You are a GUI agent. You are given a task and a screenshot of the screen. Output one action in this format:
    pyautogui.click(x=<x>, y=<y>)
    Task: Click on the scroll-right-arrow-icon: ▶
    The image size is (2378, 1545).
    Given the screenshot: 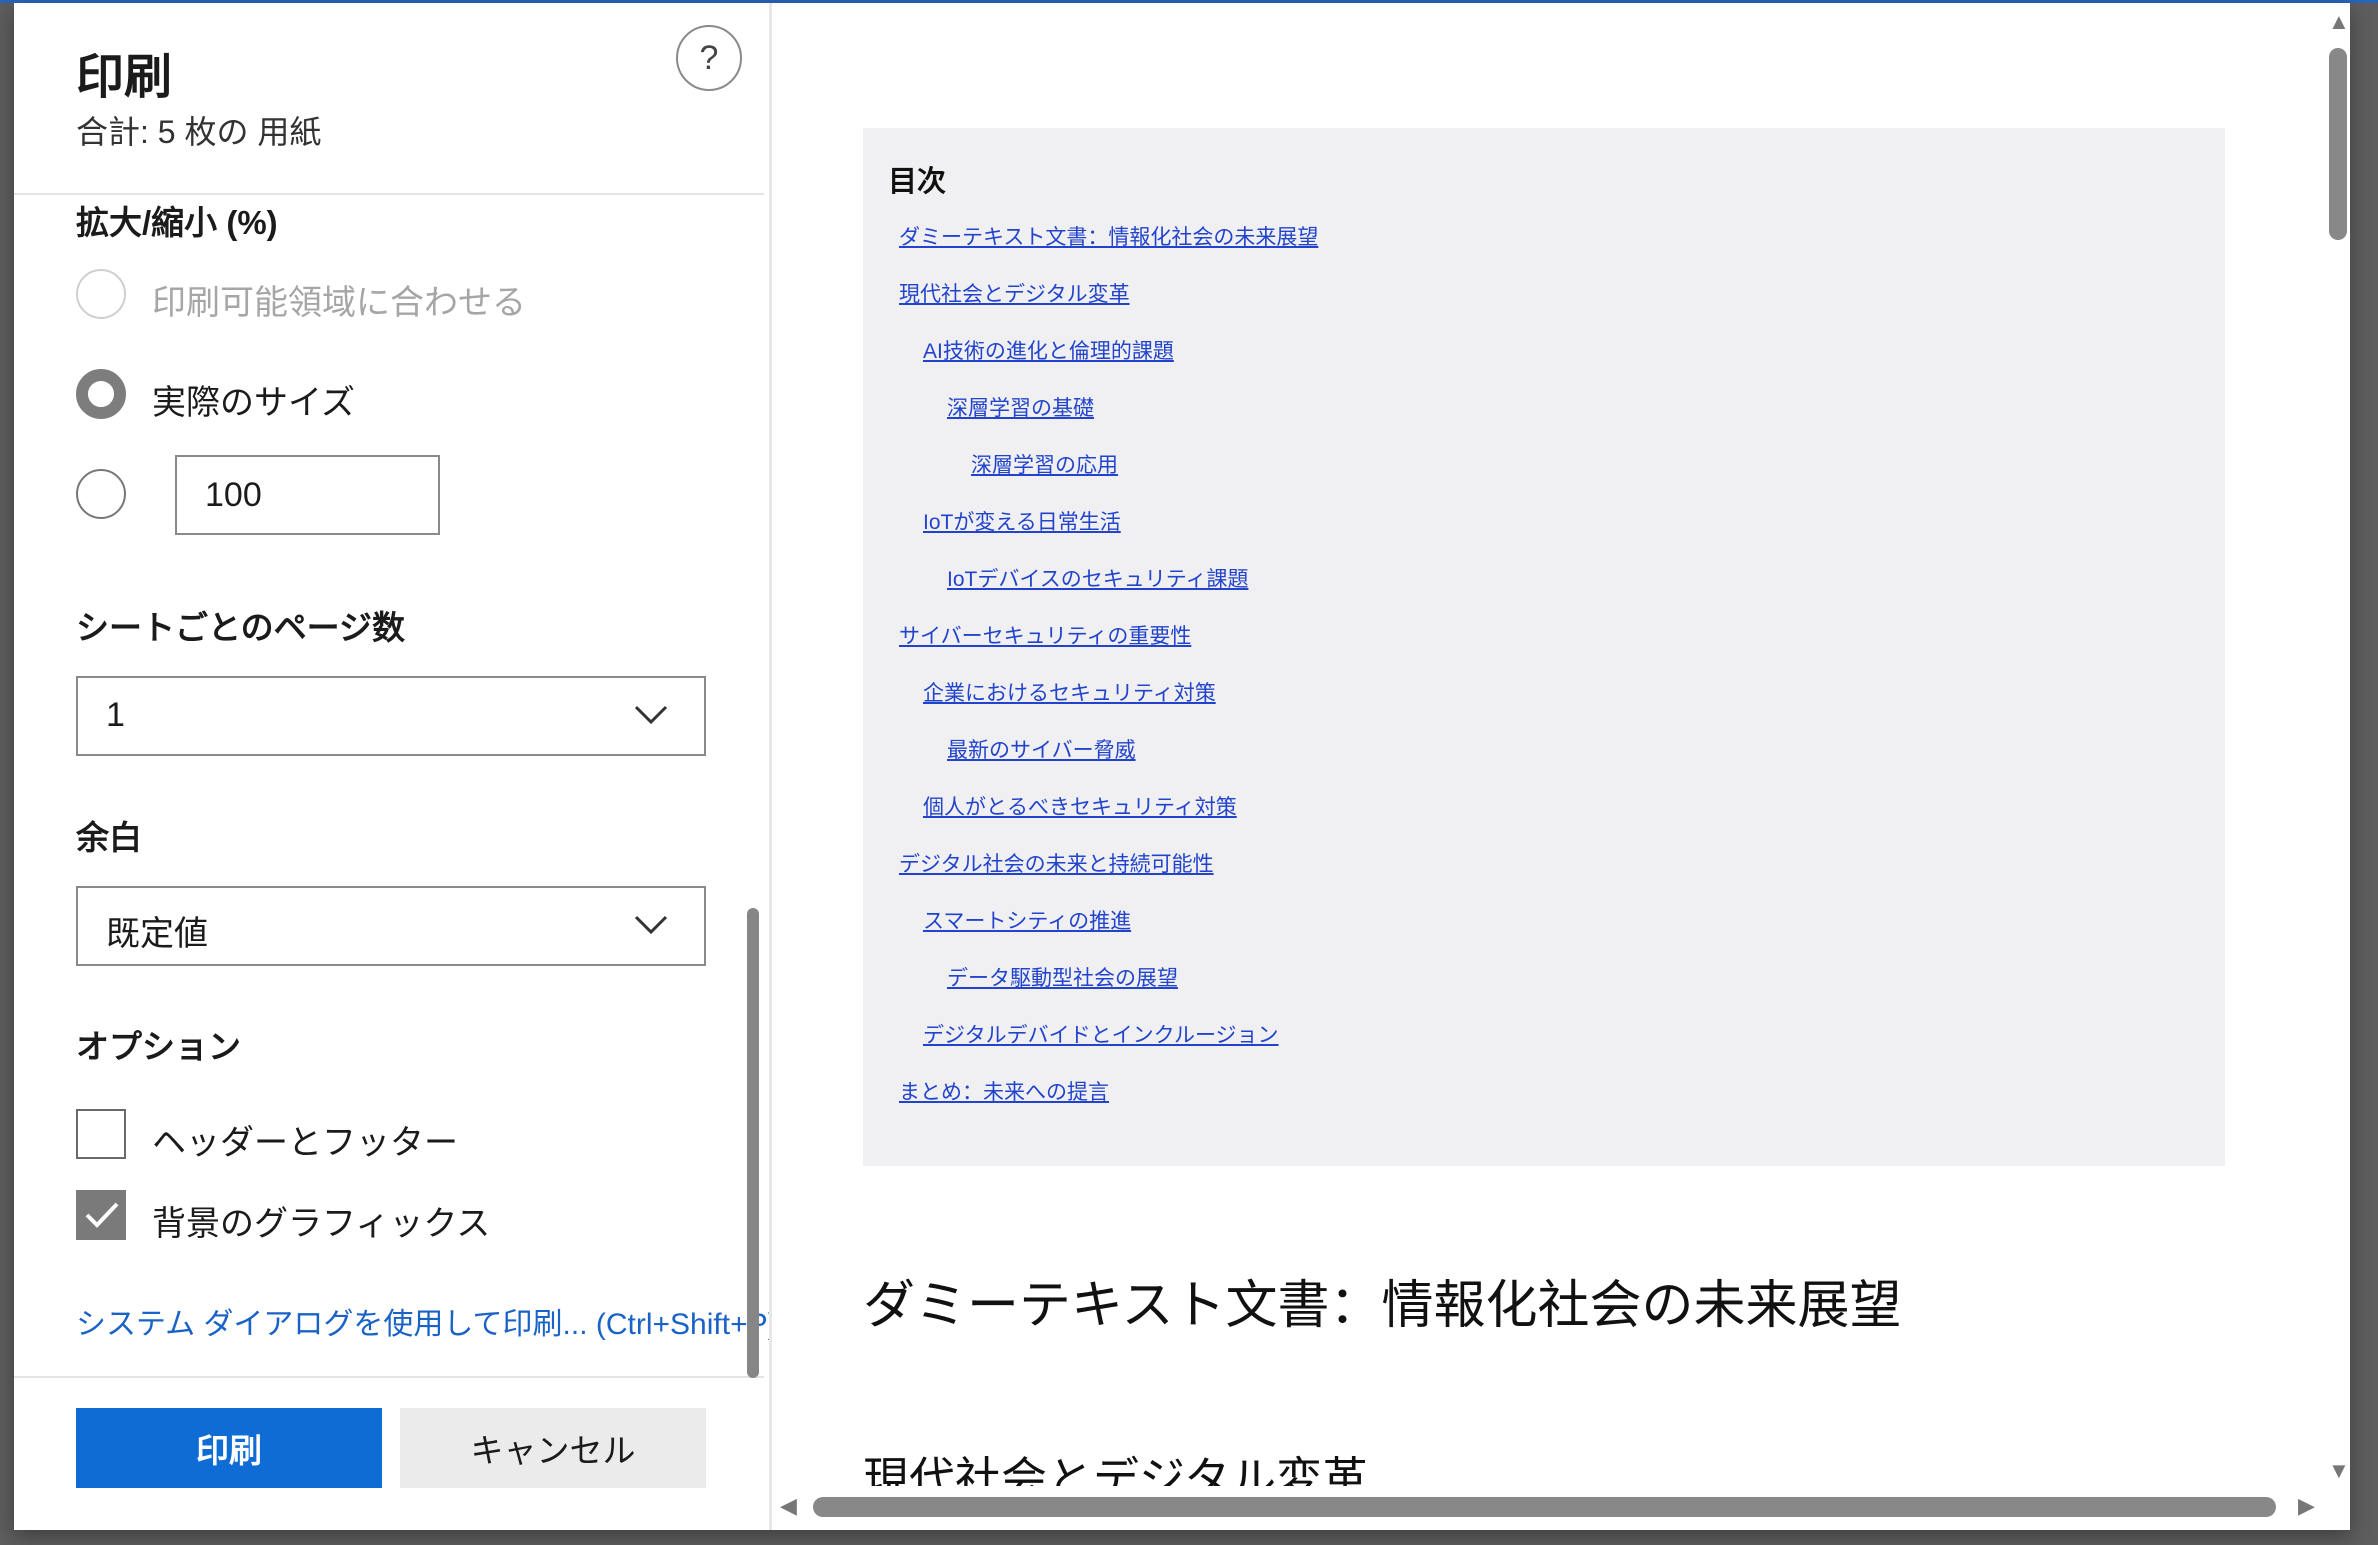 What is the action you would take?
    pyautogui.click(x=2306, y=1506)
    